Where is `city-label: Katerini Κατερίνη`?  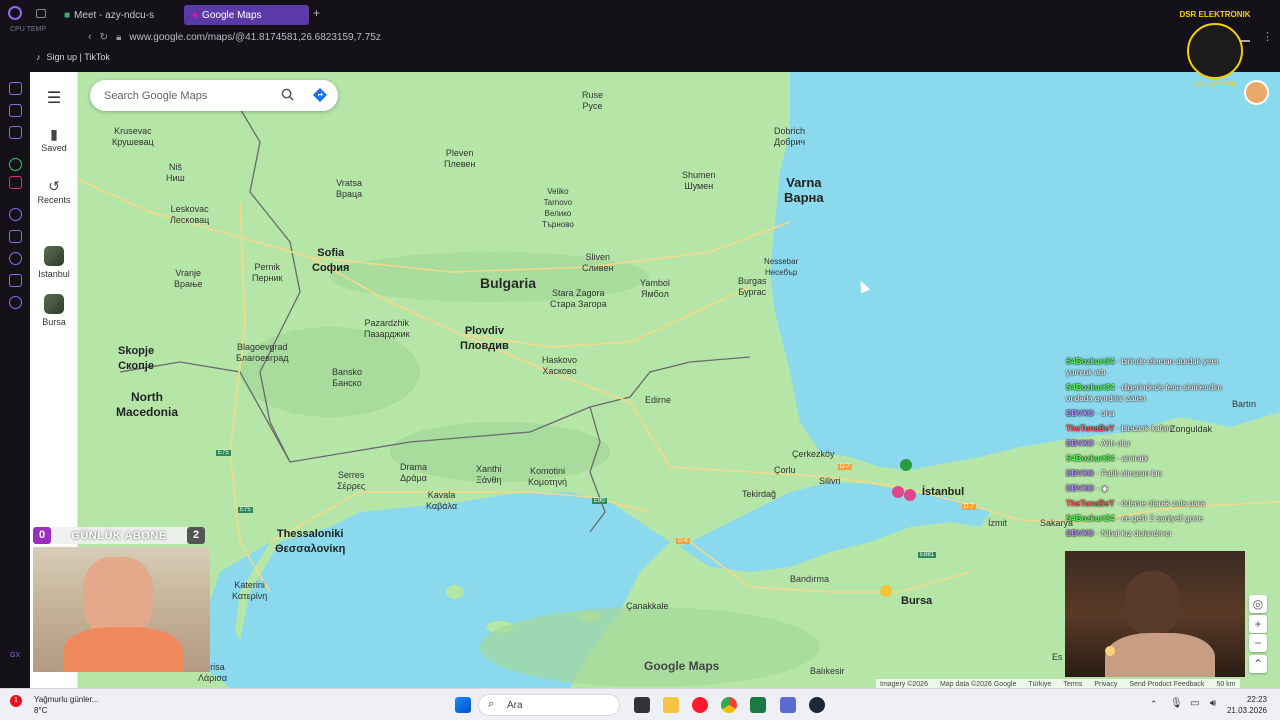 city-label: Katerini Κατερίνη is located at coordinates (249, 591).